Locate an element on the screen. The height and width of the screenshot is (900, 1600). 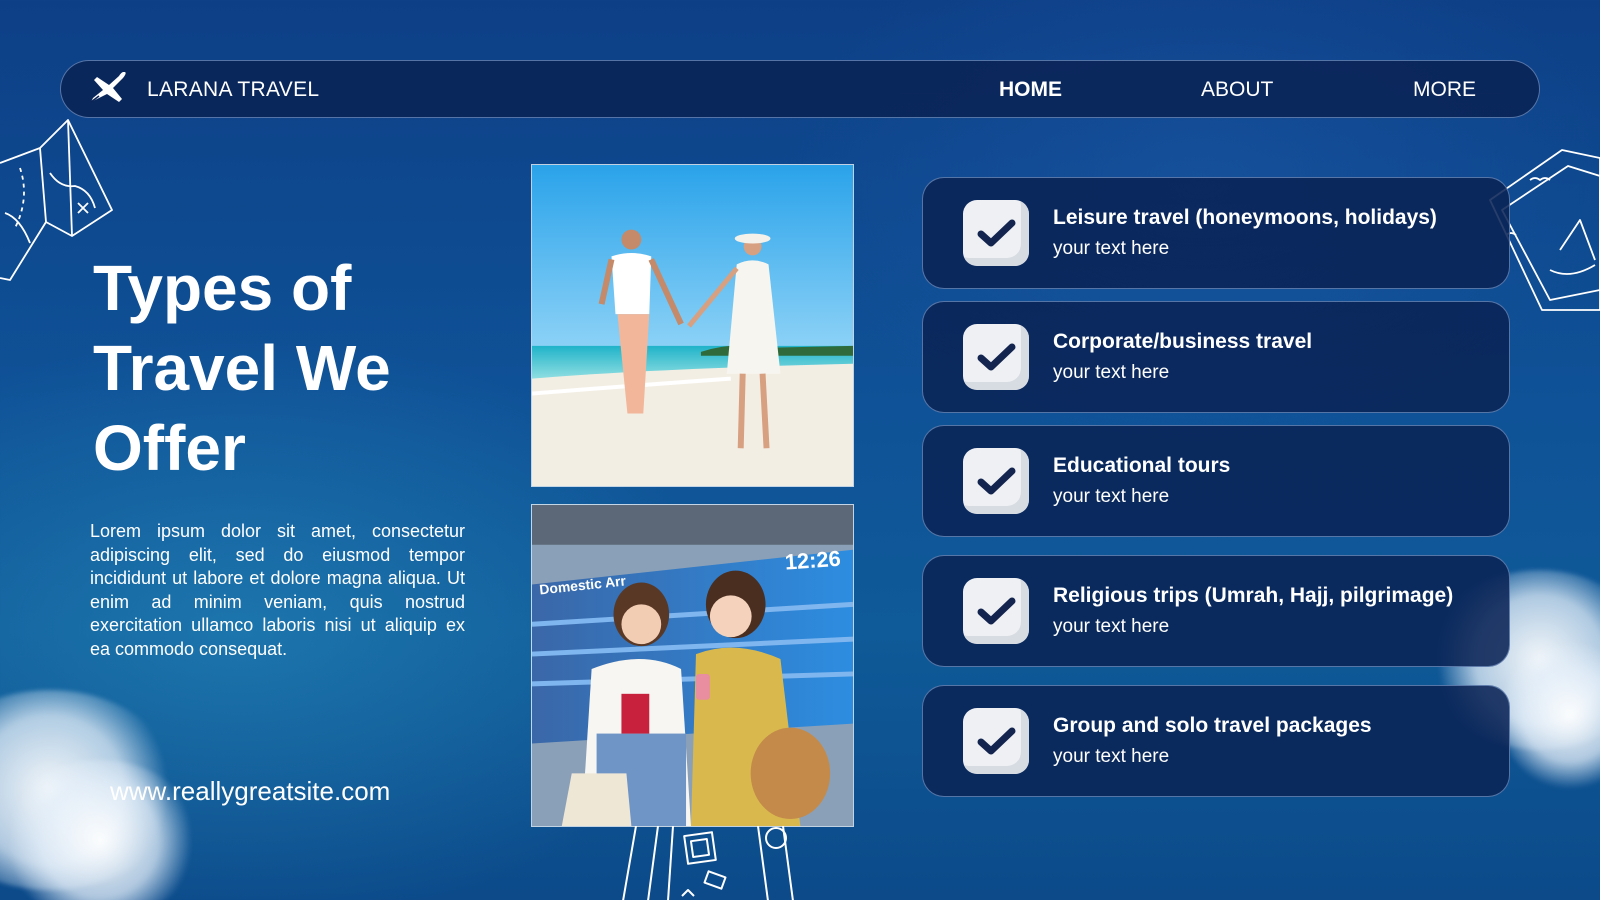
brand-name: LARANA TRAVEL is located at coordinates (233, 89).